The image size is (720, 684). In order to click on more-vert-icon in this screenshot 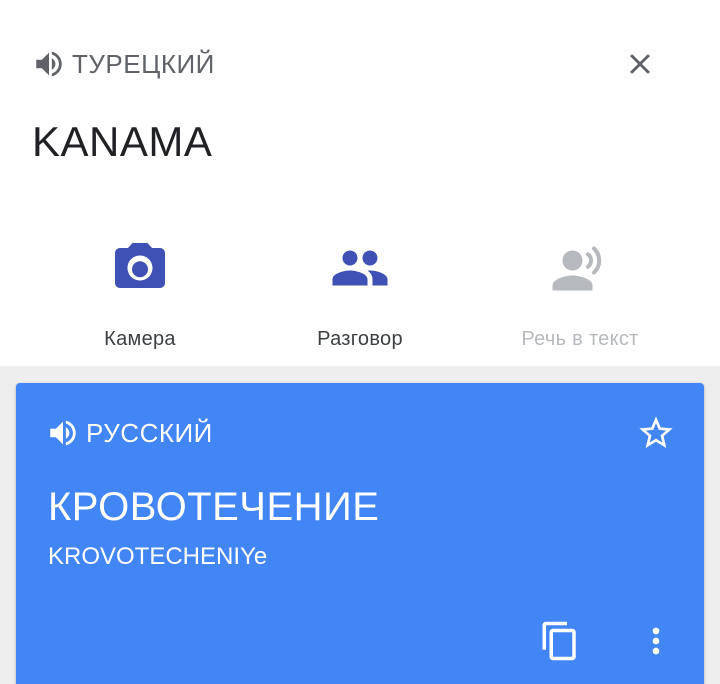, I will do `click(656, 641)`.